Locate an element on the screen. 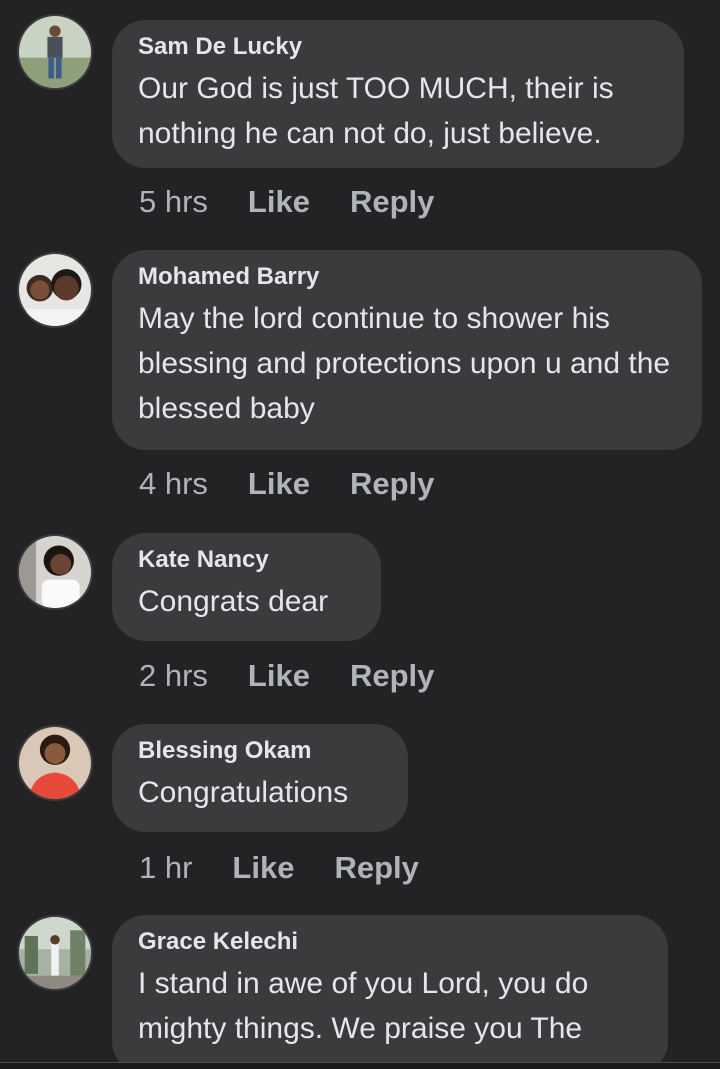 The width and height of the screenshot is (720, 1069). comment-text: Congrats dear is located at coordinates (233, 601).